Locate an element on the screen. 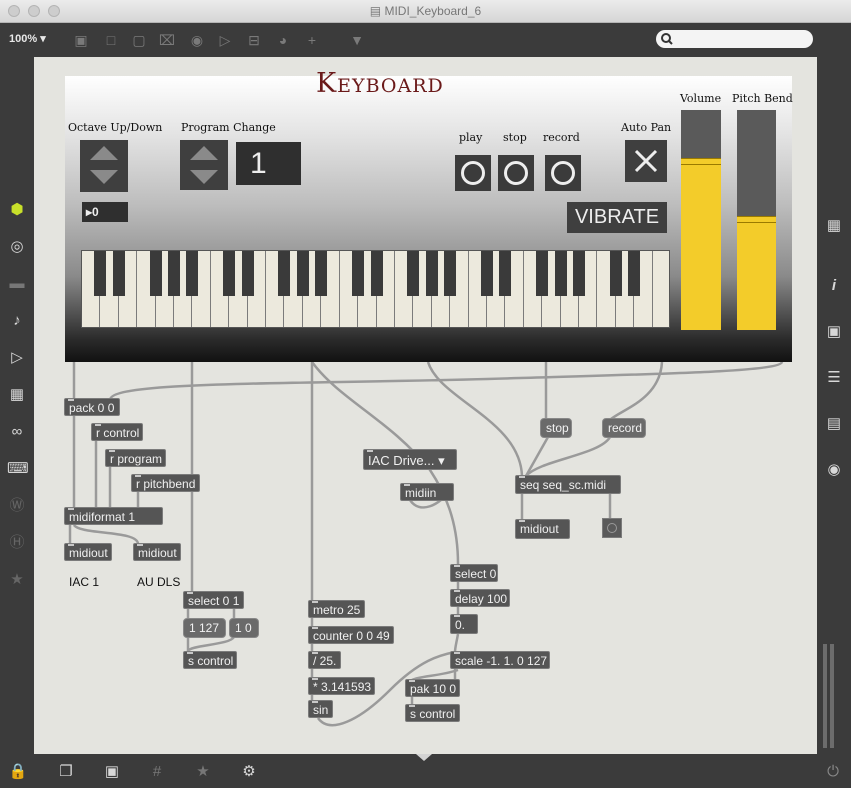 The image size is (851, 788). message-1-0: 1 0 is located at coordinates (244, 628).